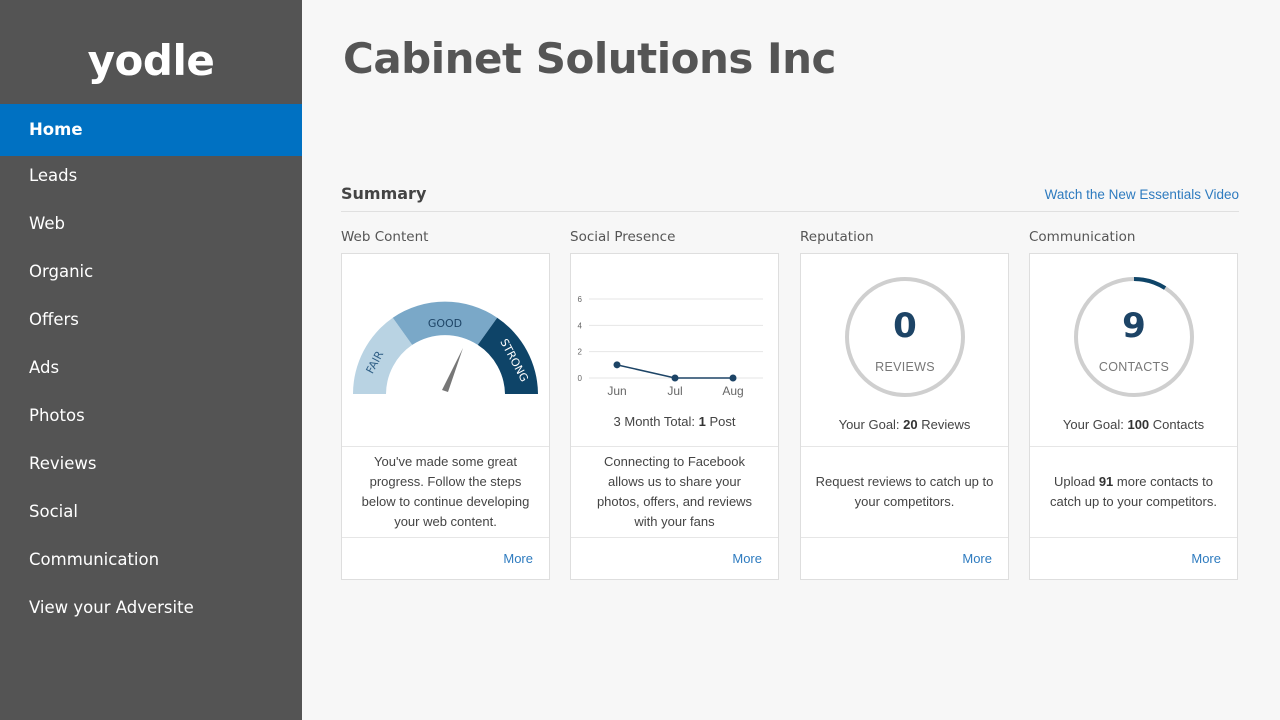  What do you see at coordinates (1082, 237) in the screenshot?
I see `communication-heading: Communication` at bounding box center [1082, 237].